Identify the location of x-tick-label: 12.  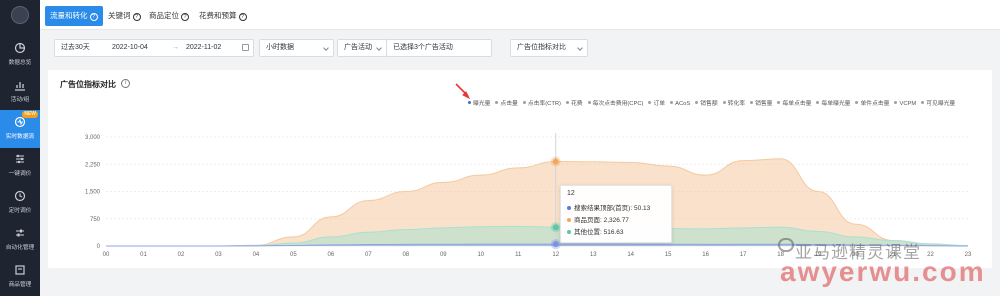
(555, 255).